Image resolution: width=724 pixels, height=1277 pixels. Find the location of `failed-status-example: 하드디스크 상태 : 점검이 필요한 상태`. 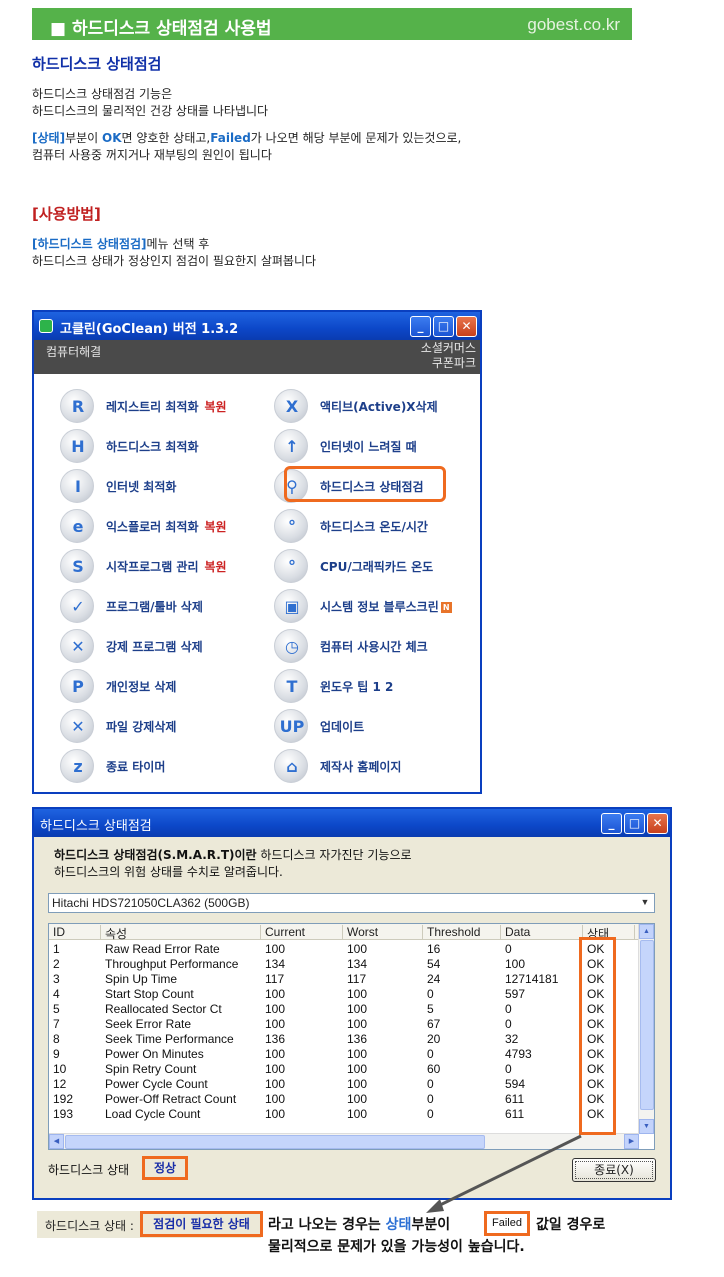

failed-status-example: 하드디스크 상태 : 점검이 필요한 상태 is located at coordinates (150, 1224).